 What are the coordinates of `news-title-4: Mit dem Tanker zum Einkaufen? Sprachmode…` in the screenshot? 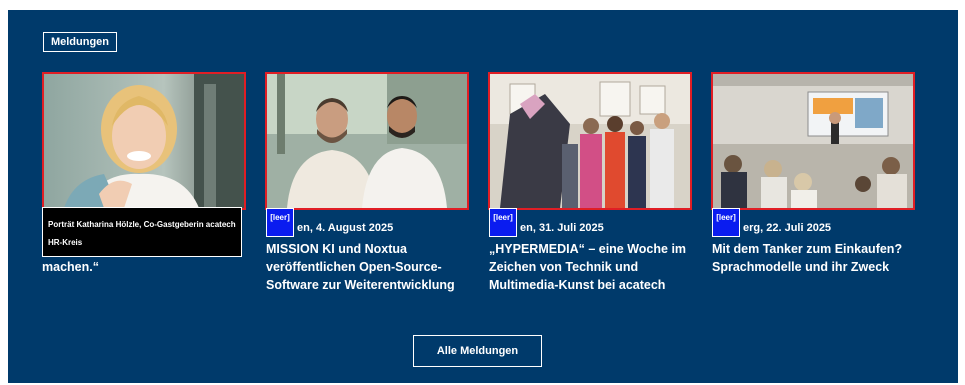 It's located at (814, 258).